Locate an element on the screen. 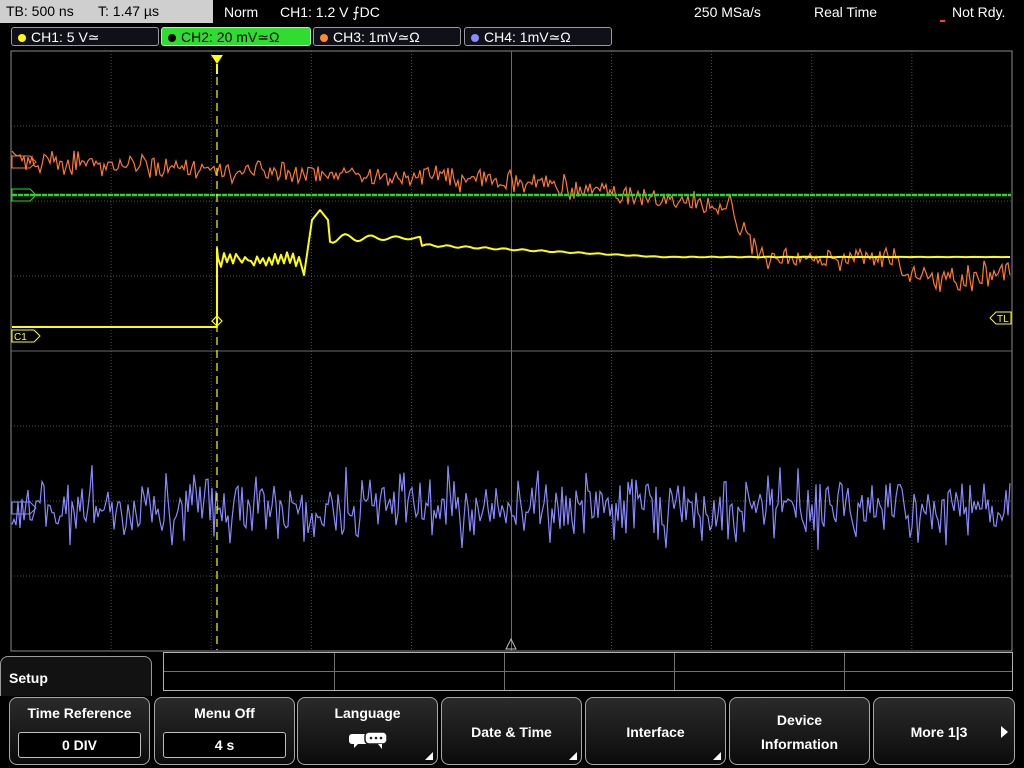 The height and width of the screenshot is (768, 1024). info-grid-row-divider is located at coordinates (588, 671).